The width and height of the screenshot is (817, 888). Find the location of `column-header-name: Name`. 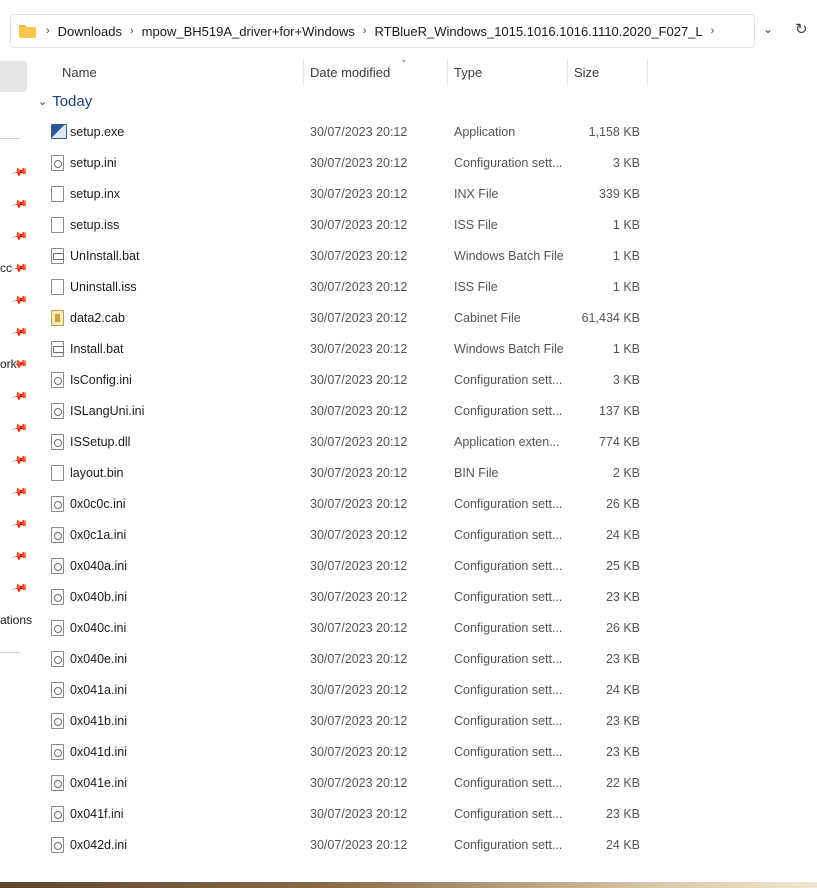

column-header-name: Name is located at coordinates (76, 73).